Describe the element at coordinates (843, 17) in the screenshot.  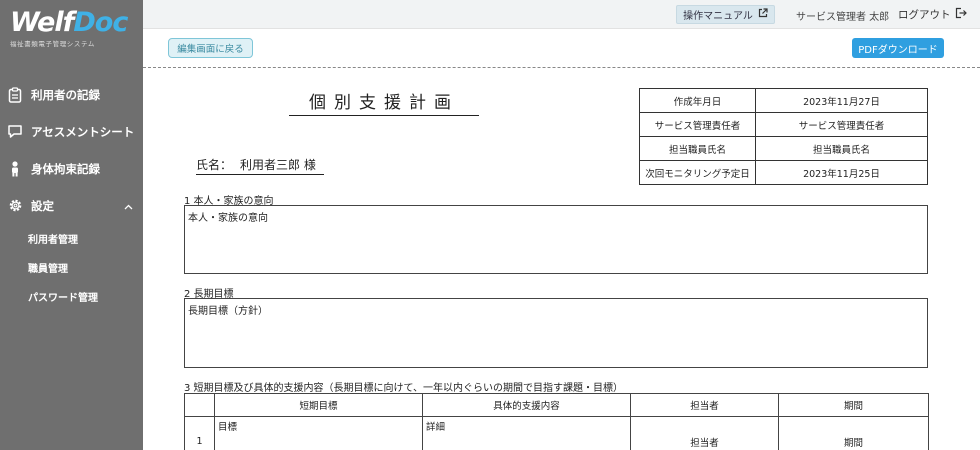
I see `current-user-name: サービス管理者 太郎` at that location.